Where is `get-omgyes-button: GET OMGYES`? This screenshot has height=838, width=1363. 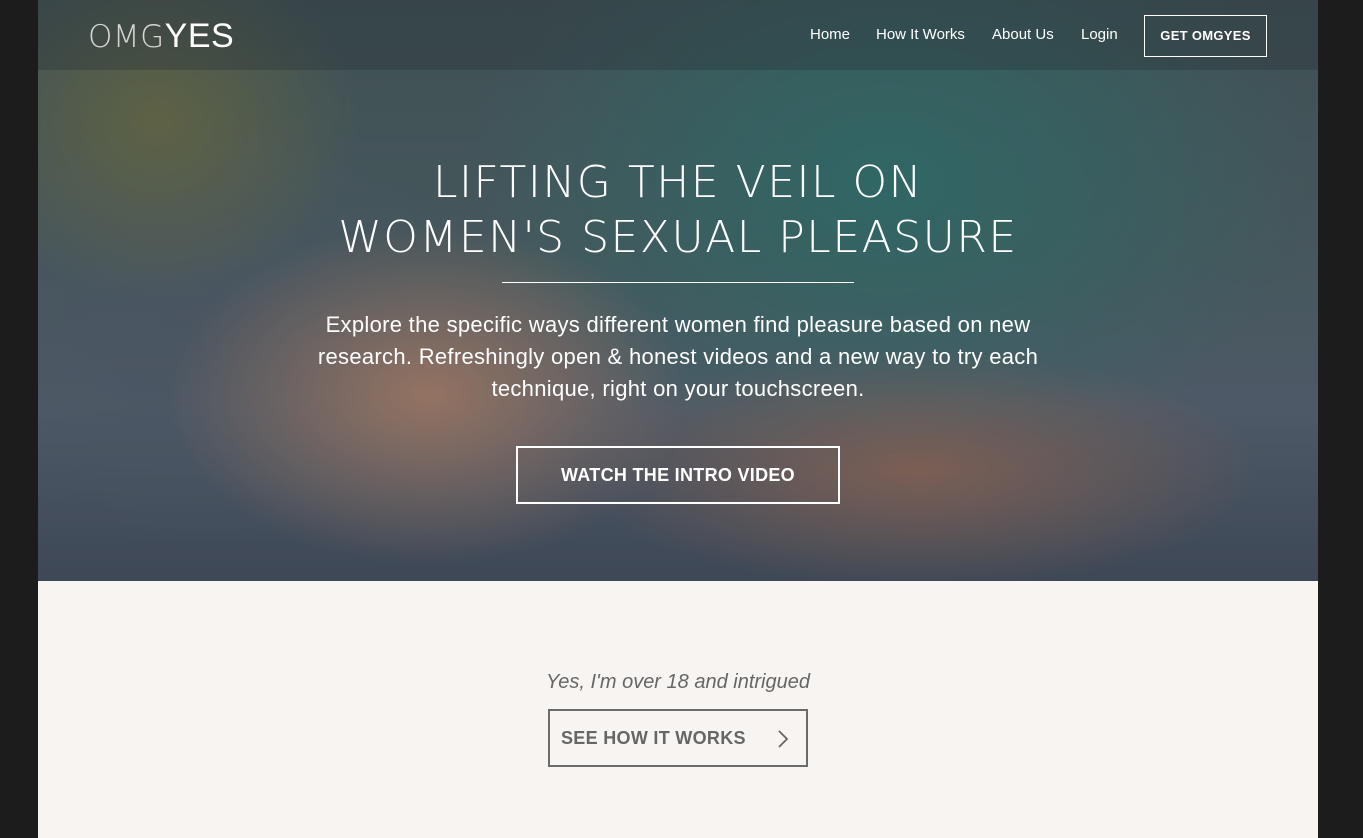 get-omgyes-button: GET OMGYES is located at coordinates (1205, 36).